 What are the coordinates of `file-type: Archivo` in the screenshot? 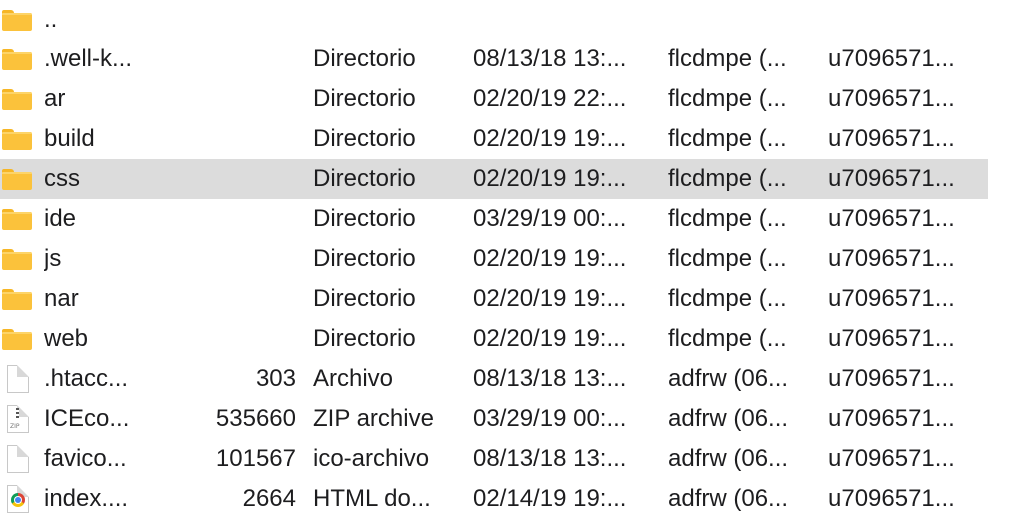 It's located at (353, 378).